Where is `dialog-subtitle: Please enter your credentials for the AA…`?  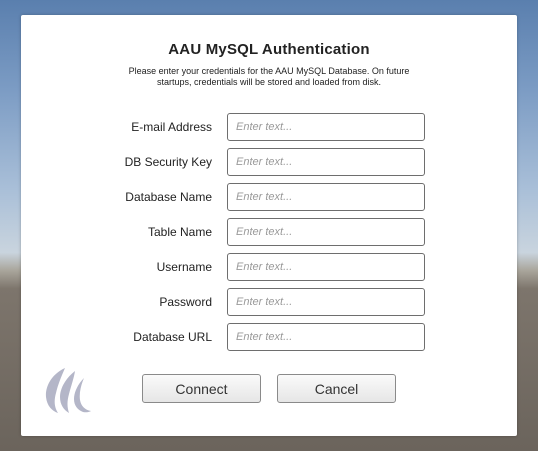
dialog-subtitle: Please enter your credentials for the AA… is located at coordinates (269, 76).